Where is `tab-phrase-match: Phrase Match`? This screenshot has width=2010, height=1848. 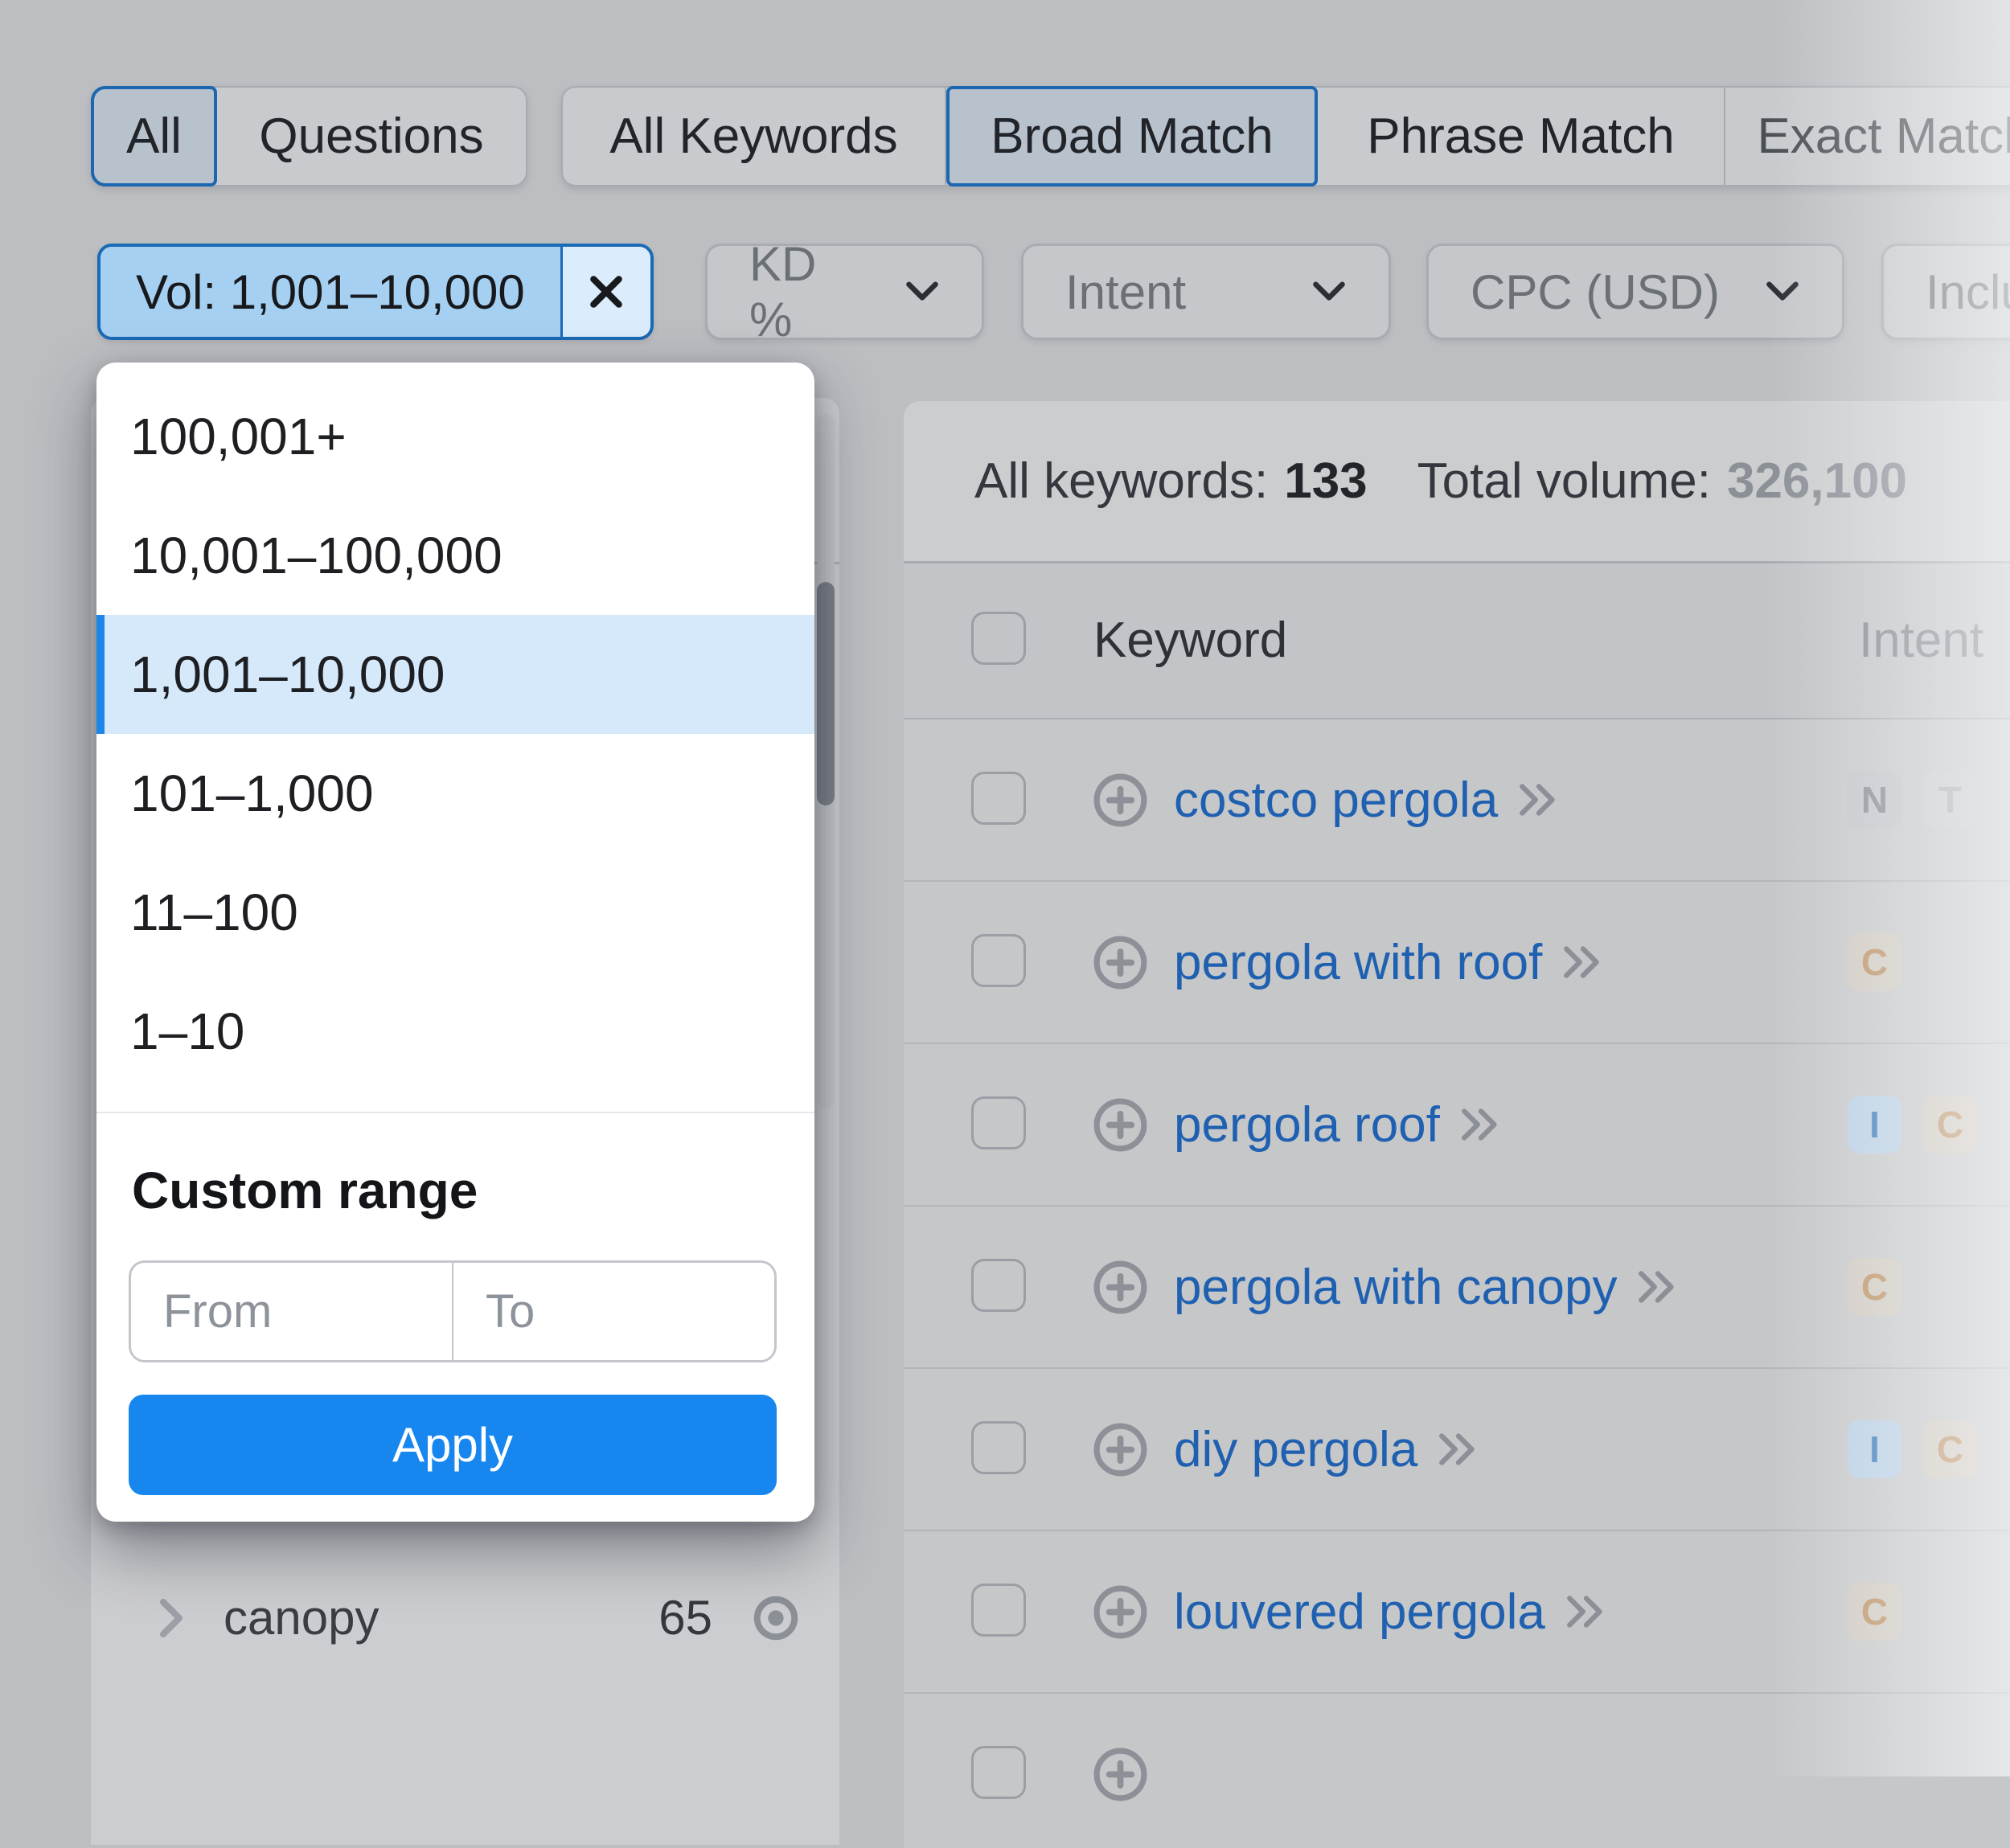
tab-phrase-match: Phrase Match is located at coordinates (1521, 136).